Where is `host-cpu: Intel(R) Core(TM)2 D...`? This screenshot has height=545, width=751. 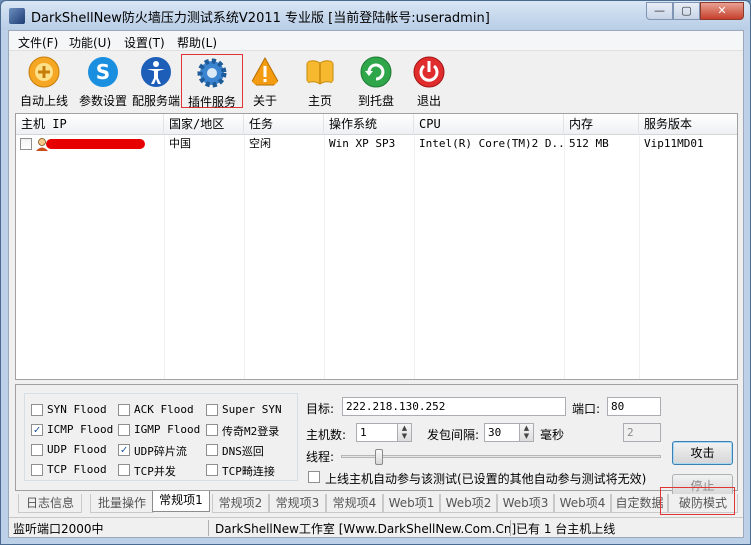 host-cpu: Intel(R) Core(TM)2 D... is located at coordinates (491, 143).